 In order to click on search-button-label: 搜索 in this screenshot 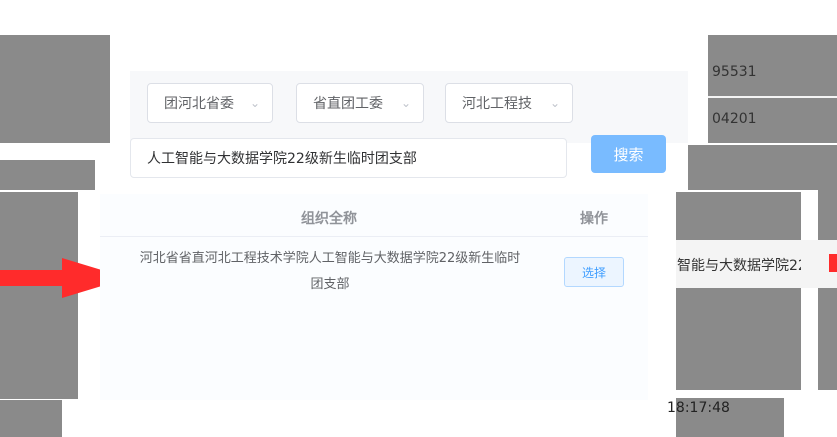, I will do `click(628, 154)`.